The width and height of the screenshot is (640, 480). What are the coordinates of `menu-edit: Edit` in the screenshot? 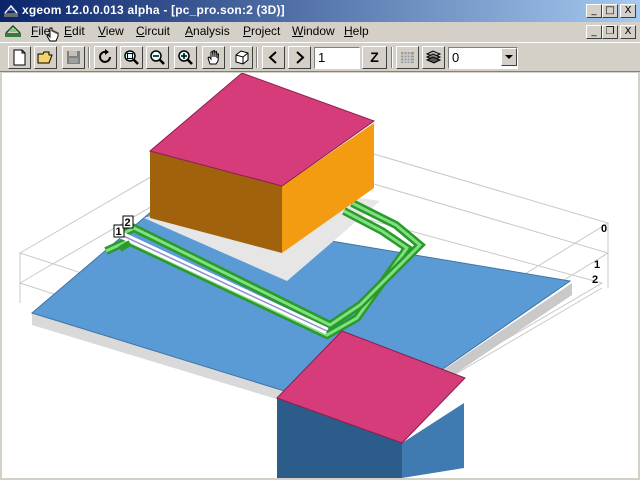 It's located at (74, 31).